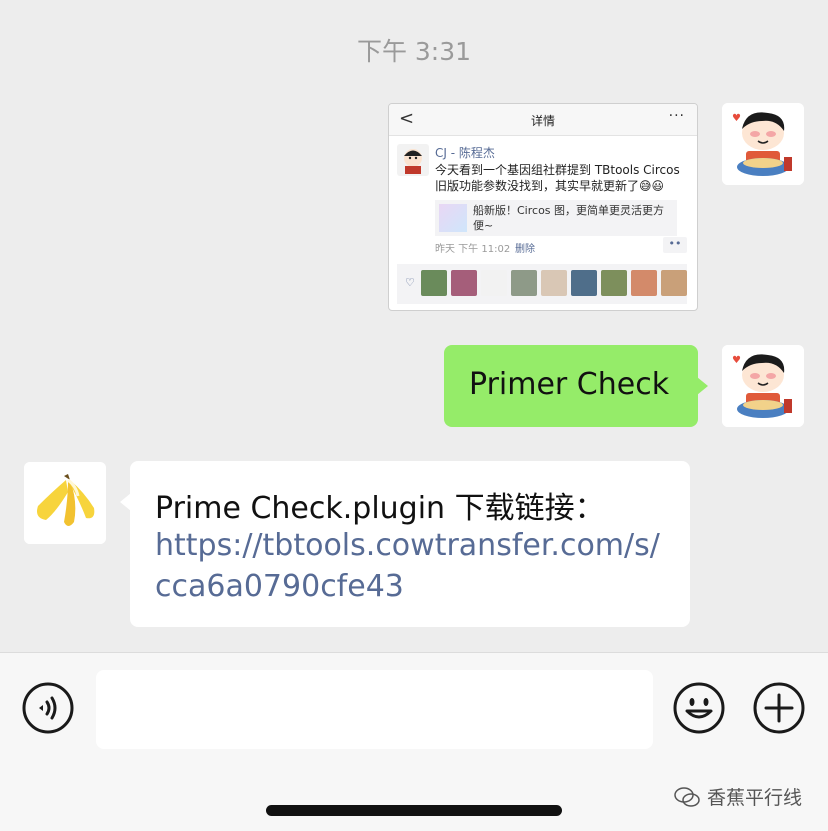 The width and height of the screenshot is (828, 831). What do you see at coordinates (473, 249) in the screenshot?
I see `screenshot-post-time: 昨天 下午 11:02` at bounding box center [473, 249].